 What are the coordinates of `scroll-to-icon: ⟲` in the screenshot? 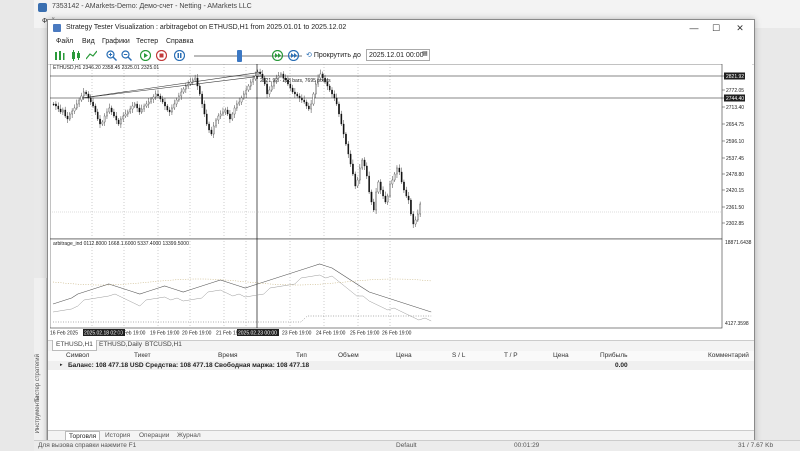 It's located at (309, 55).